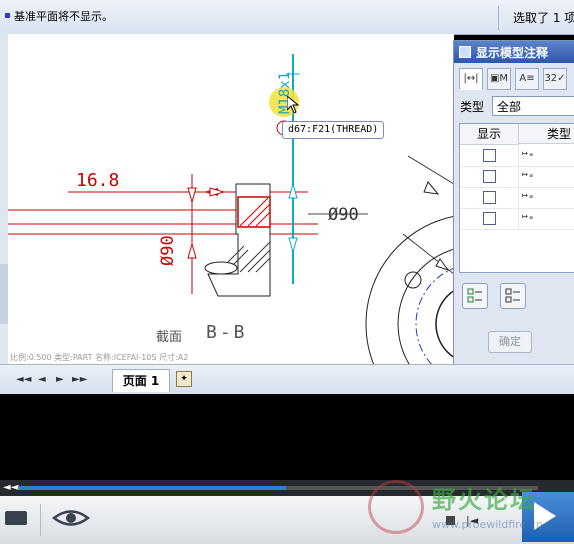  I want to click on annotation-table: 显示 类型 ↦ₐ ↦ₐ ↦ₐ ↦ₐ, so click(516, 198).